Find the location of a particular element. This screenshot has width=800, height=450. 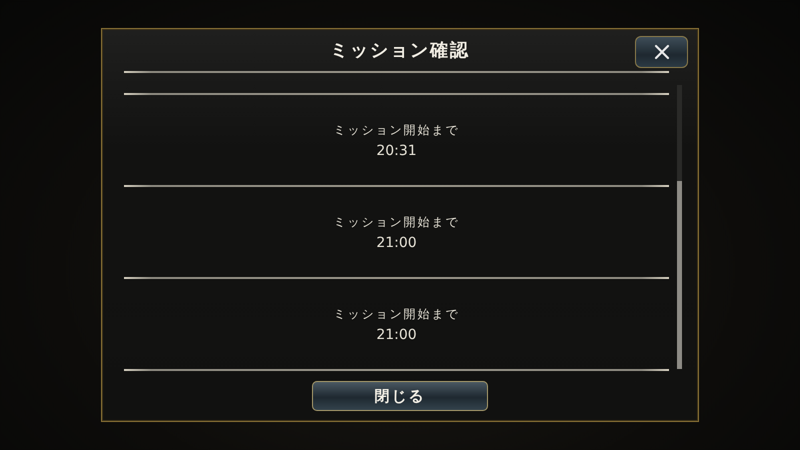

close-dialog-button: 閉じる is located at coordinates (400, 396).